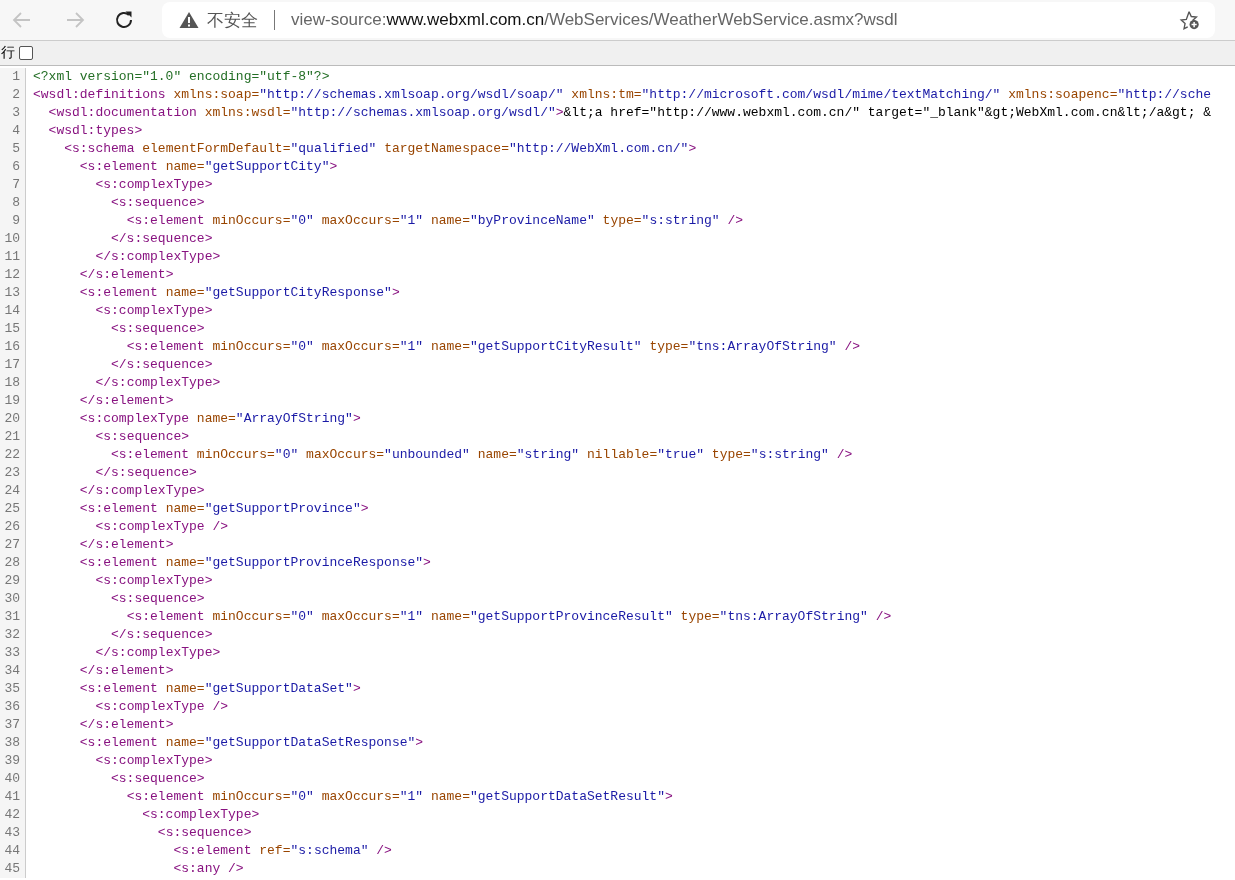 The image size is (1235, 880). What do you see at coordinates (13, 401) in the screenshot?
I see `line-number: 19` at bounding box center [13, 401].